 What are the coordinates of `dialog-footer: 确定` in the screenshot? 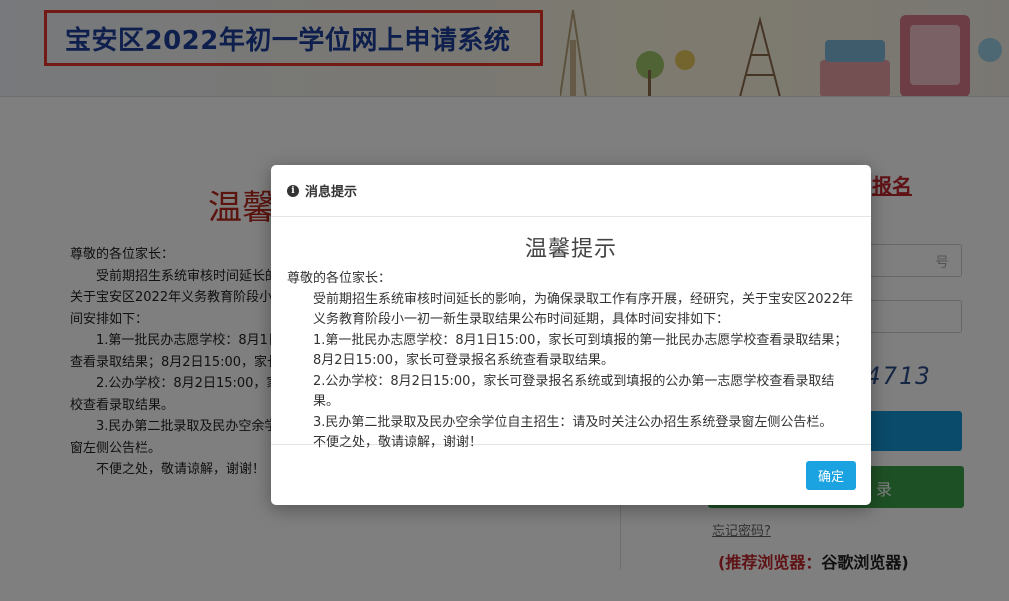 It's located at (571, 475).